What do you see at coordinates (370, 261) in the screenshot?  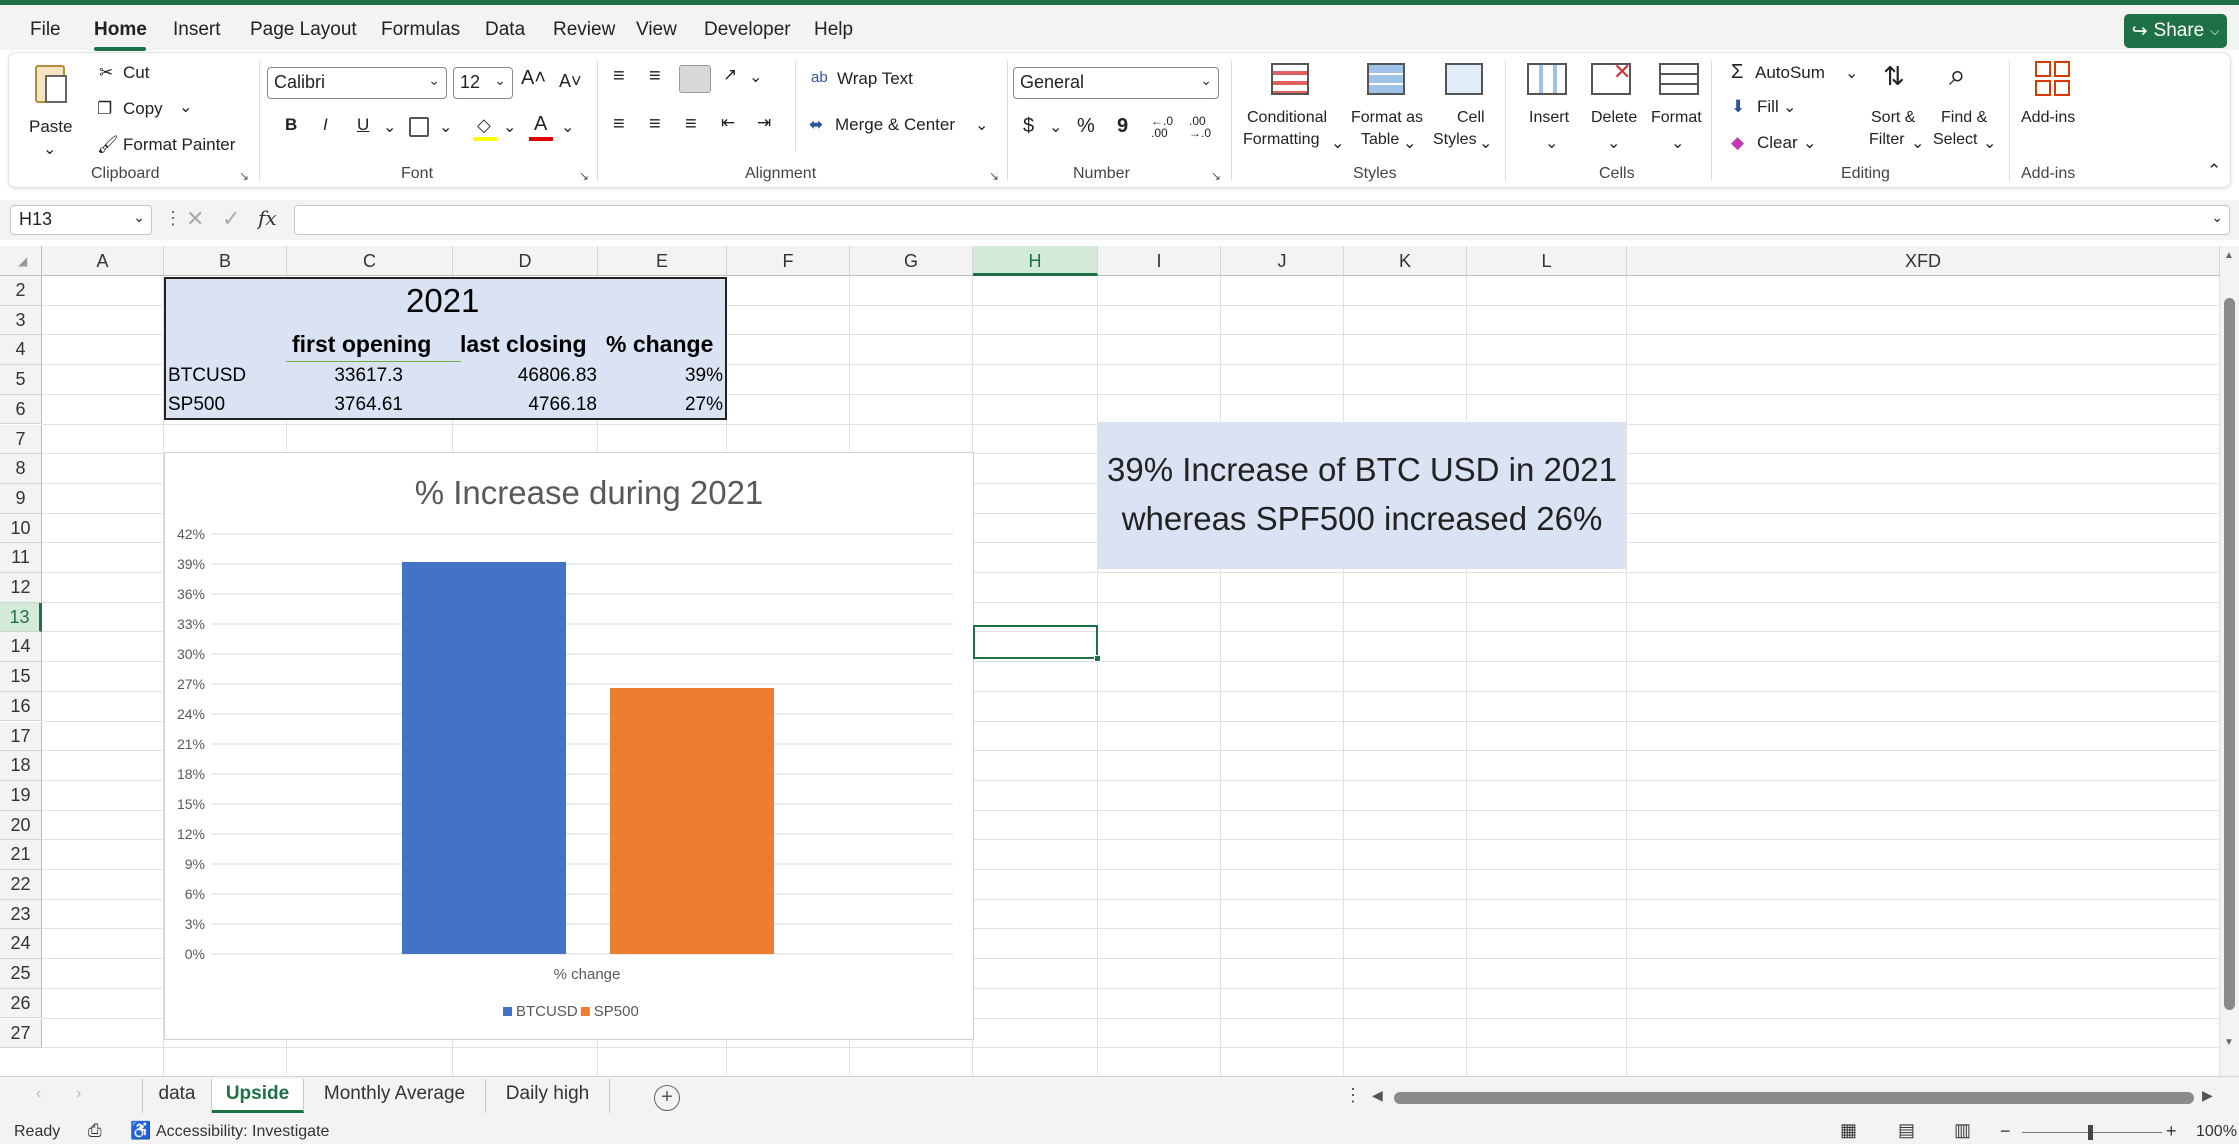 I see `column-header-c: C` at bounding box center [370, 261].